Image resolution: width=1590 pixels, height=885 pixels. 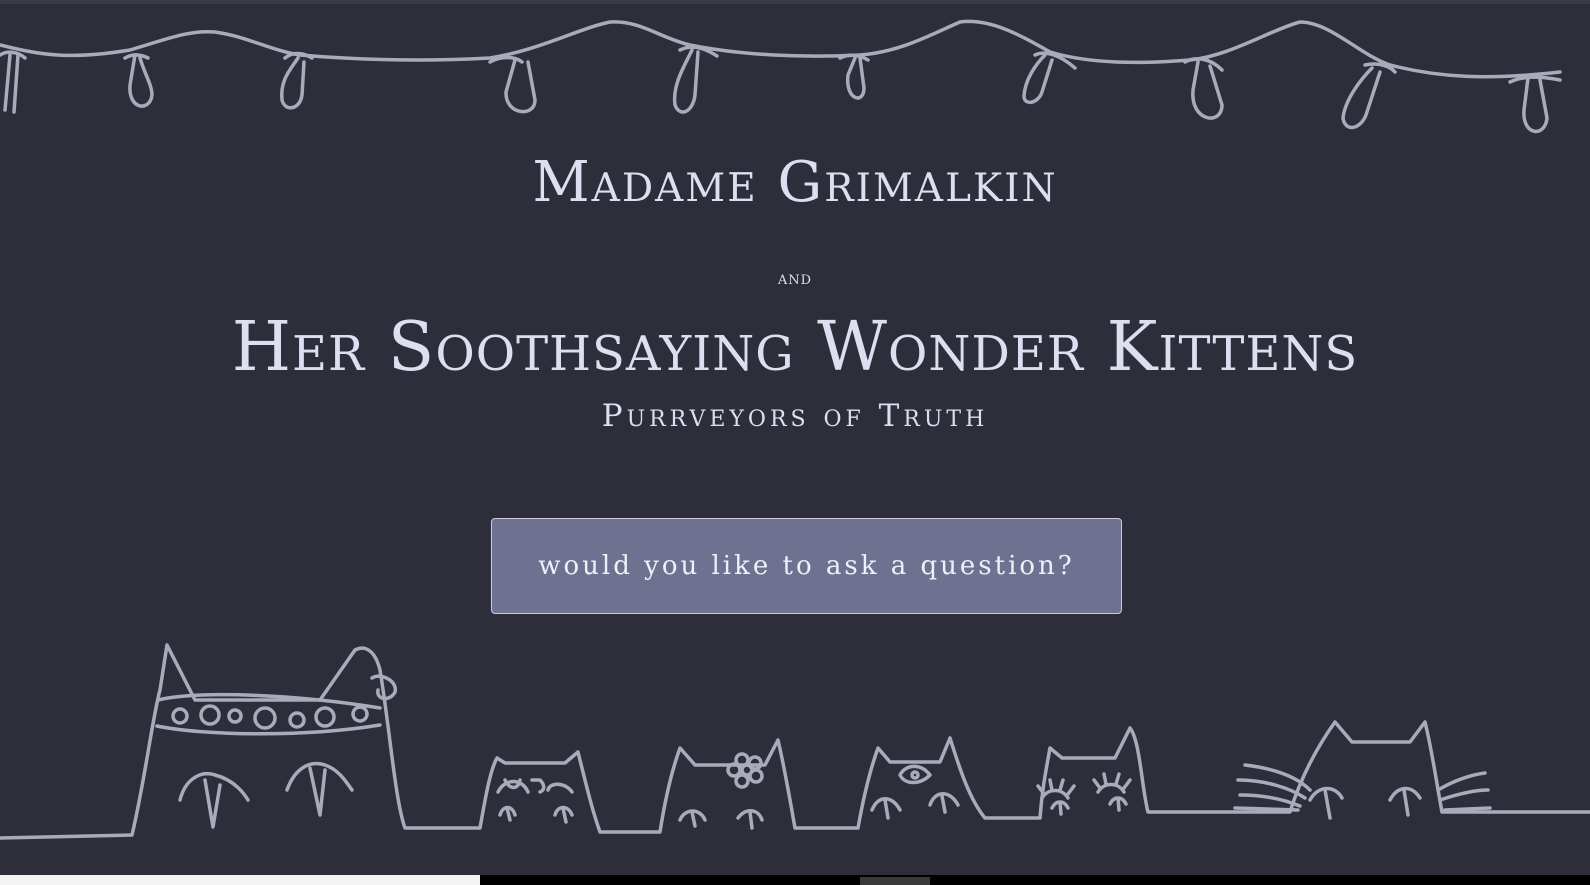 What do you see at coordinates (781, 76) in the screenshot?
I see `string-lights-icon` at bounding box center [781, 76].